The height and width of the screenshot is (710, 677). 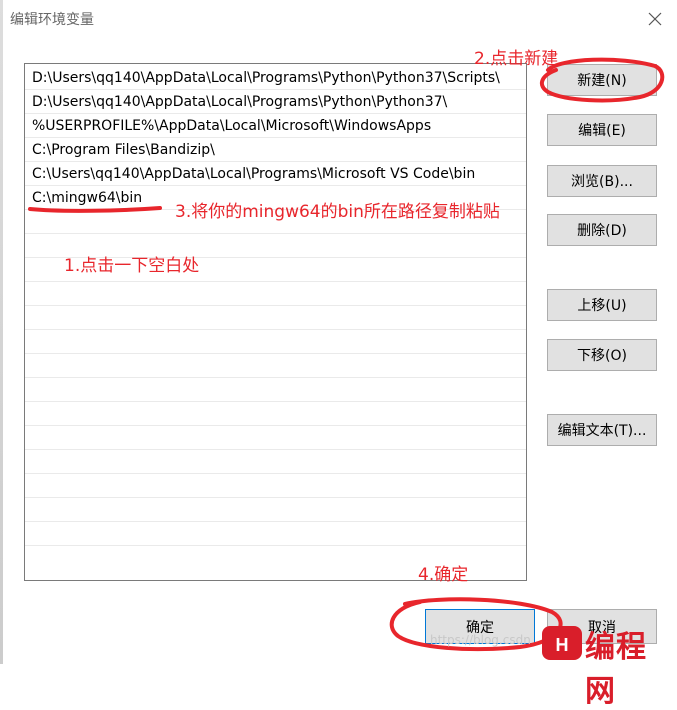 What do you see at coordinates (516, 59) in the screenshot?
I see `annotation-step-2: 2.点击新建` at bounding box center [516, 59].